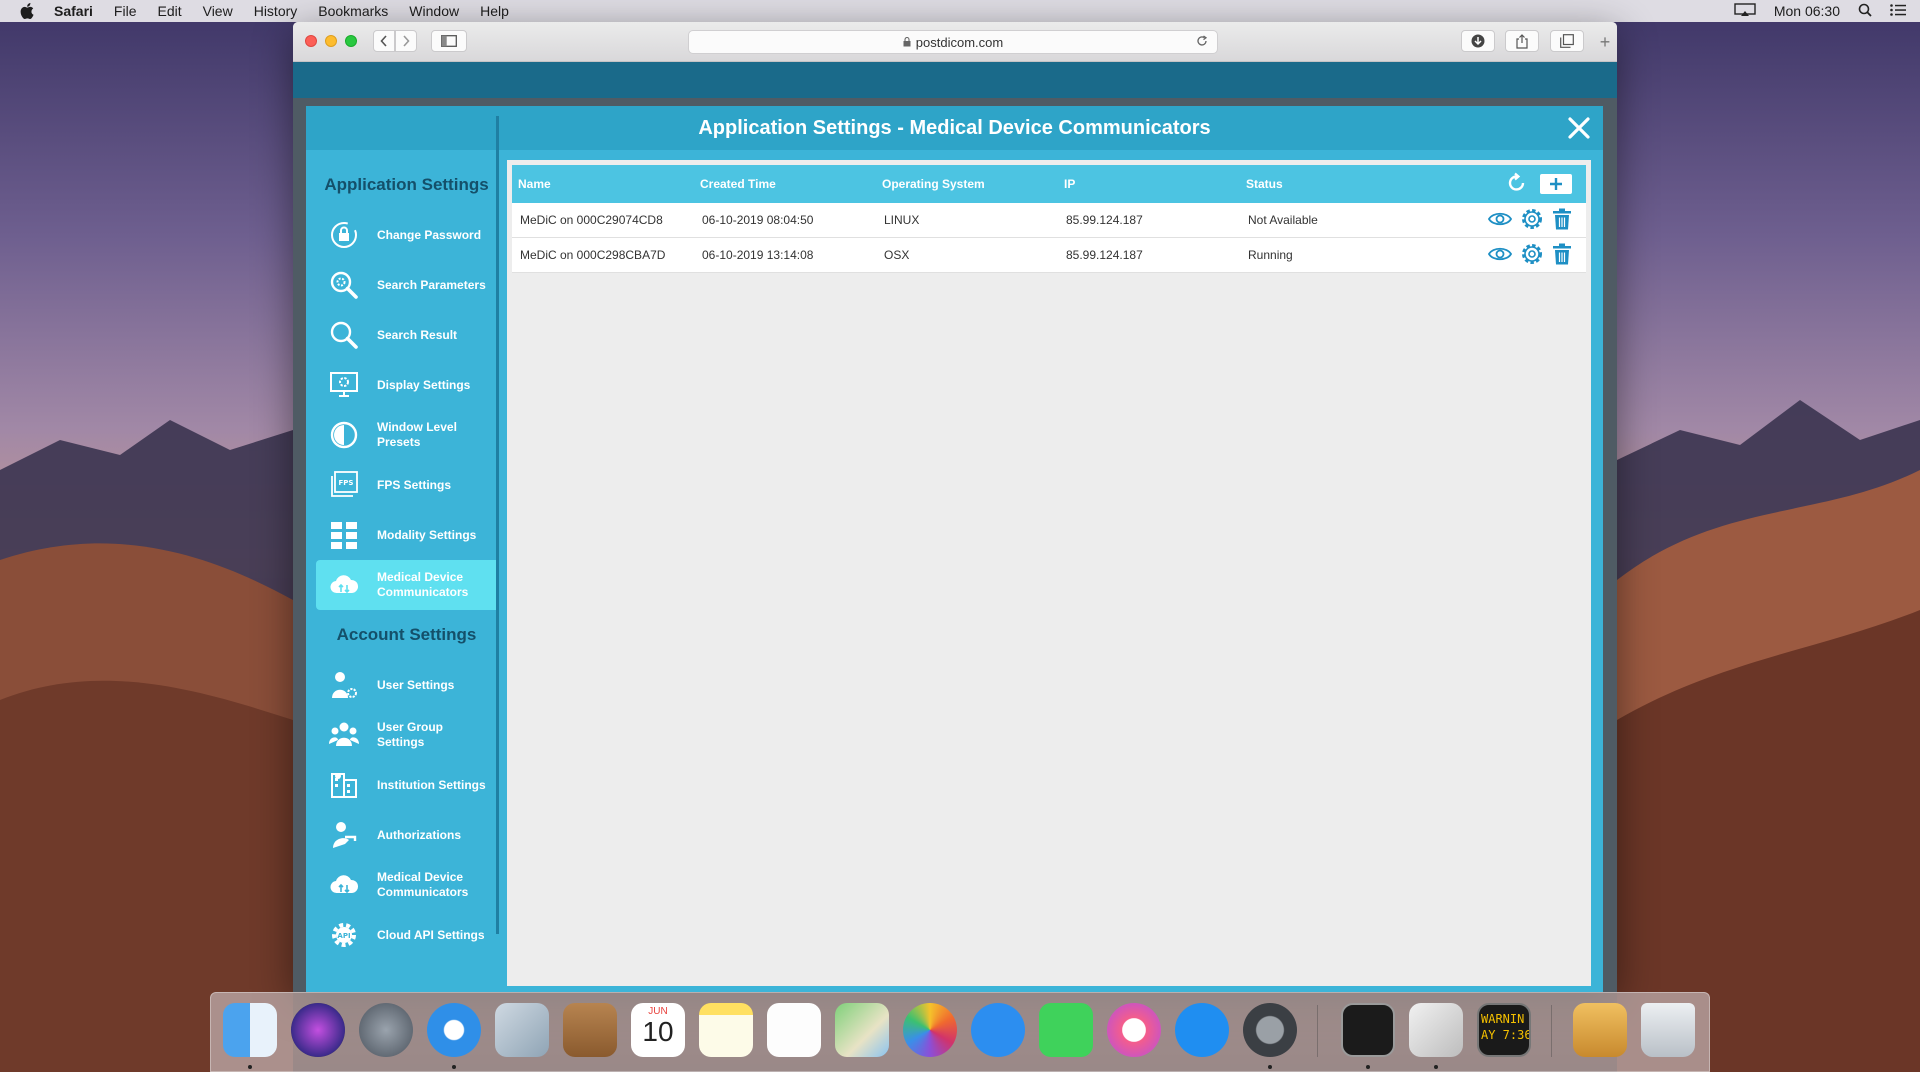 This screenshot has height=1072, width=1920. What do you see at coordinates (1368, 1030) in the screenshot?
I see `terminal-icon` at bounding box center [1368, 1030].